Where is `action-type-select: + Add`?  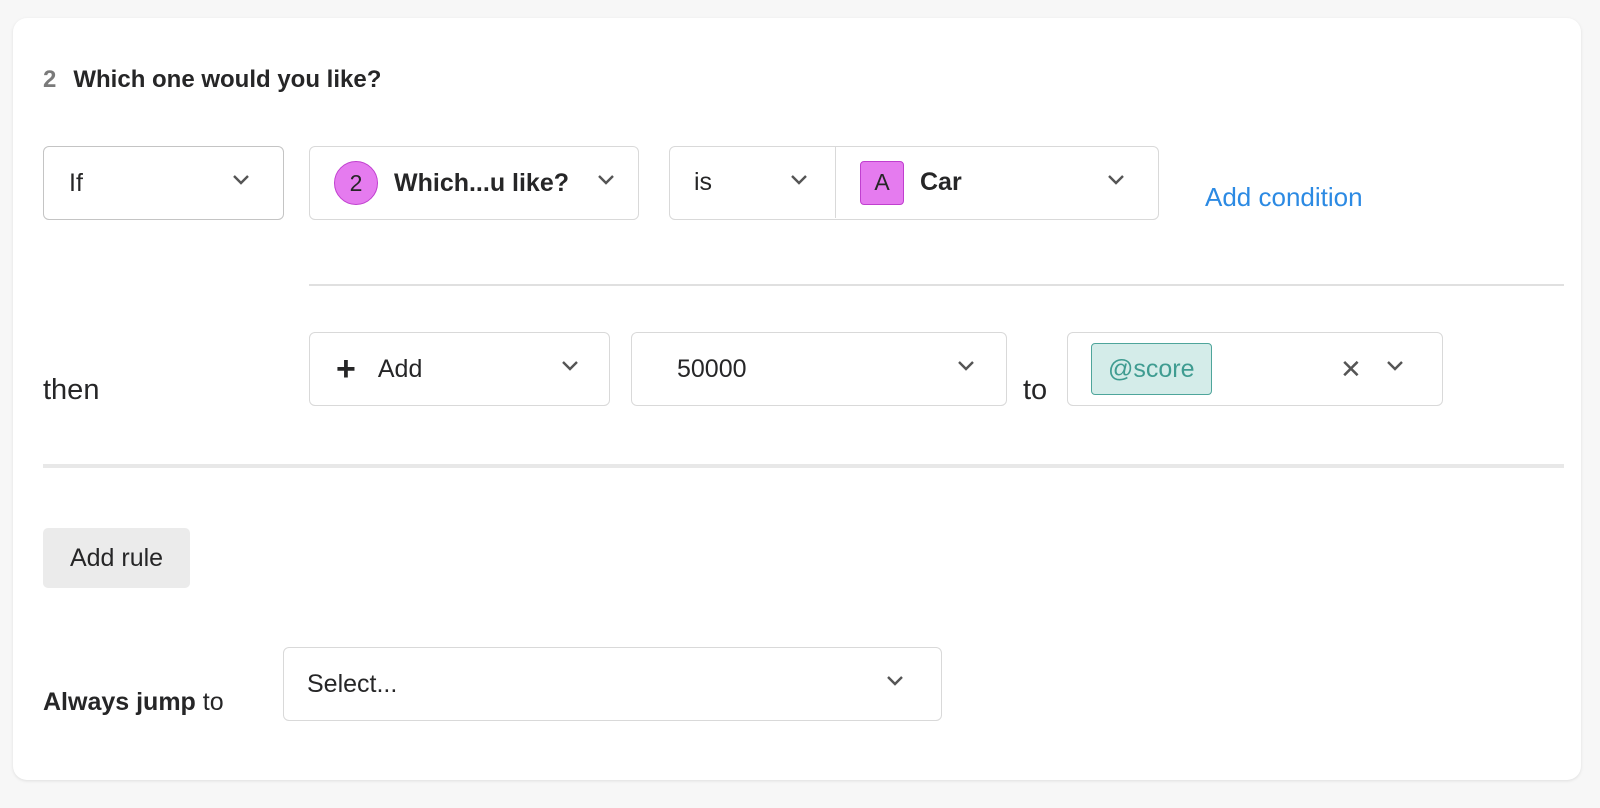 action-type-select: + Add is located at coordinates (459, 369).